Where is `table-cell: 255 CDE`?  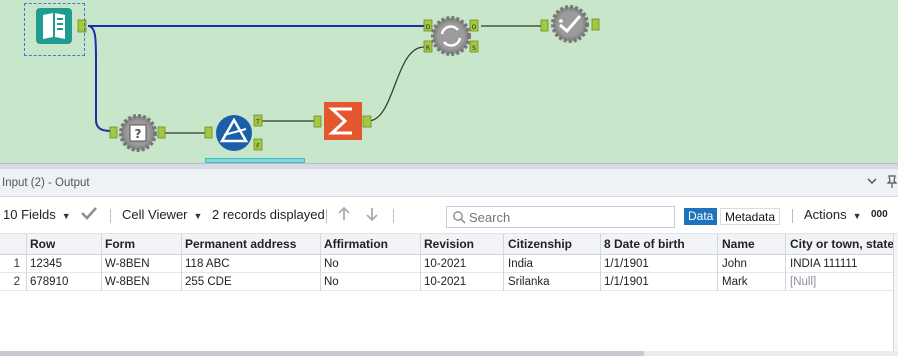
table-cell: 255 CDE is located at coordinates (208, 282).